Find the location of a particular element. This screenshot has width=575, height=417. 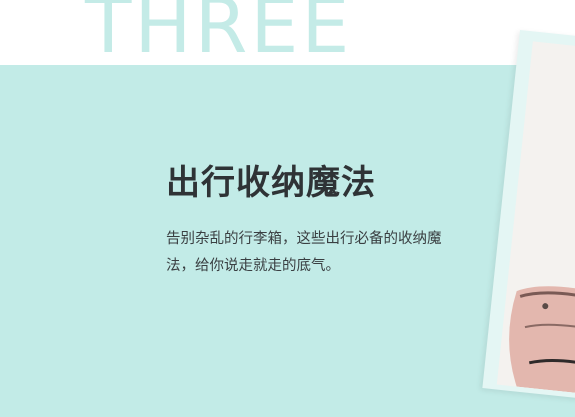

section-number-label: THREE is located at coordinates (219, 35).